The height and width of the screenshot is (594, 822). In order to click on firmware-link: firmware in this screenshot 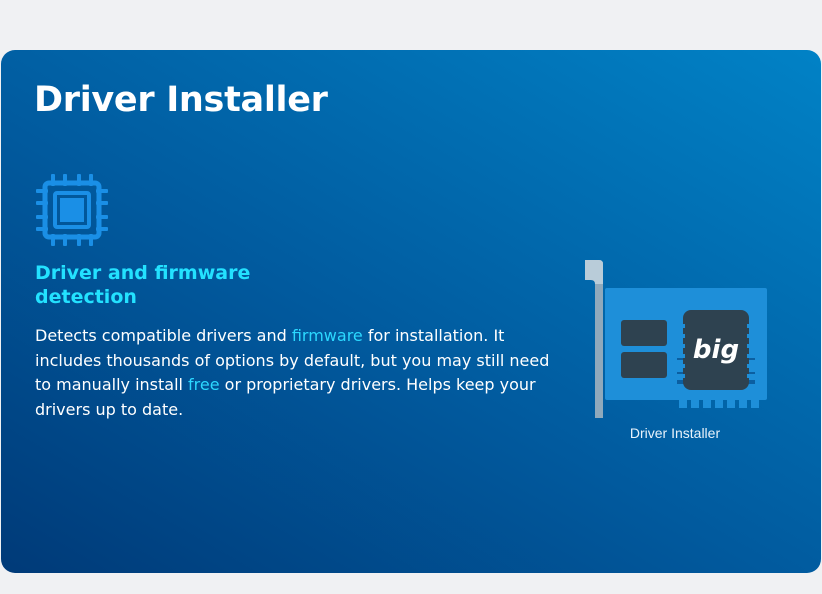, I will do `click(327, 335)`.